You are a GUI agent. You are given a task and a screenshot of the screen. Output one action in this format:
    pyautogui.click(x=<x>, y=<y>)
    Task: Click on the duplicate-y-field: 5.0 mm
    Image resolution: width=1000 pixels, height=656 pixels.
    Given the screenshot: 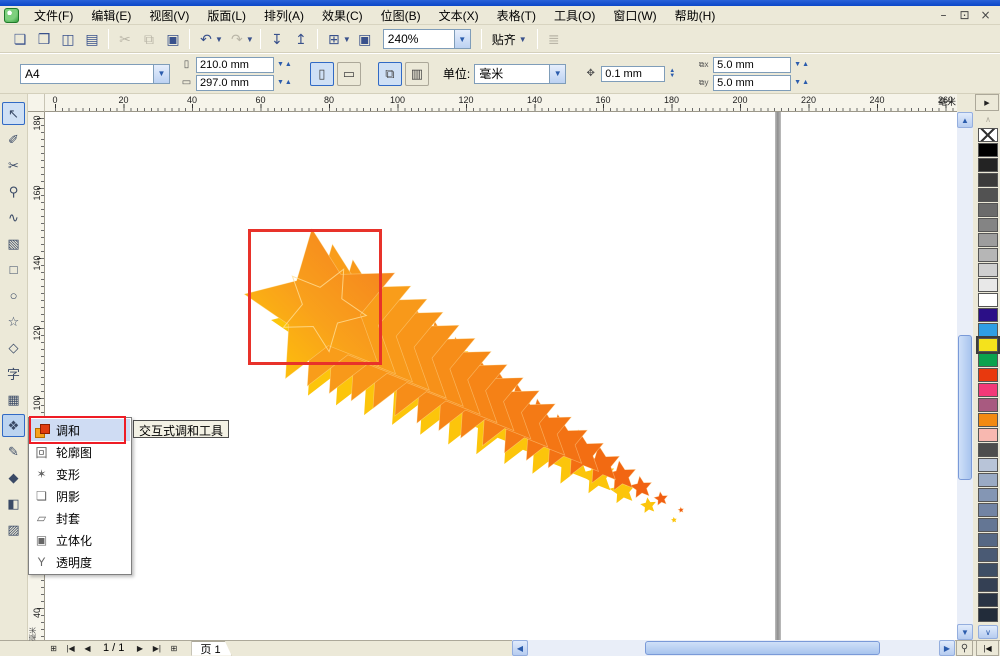 What is the action you would take?
    pyautogui.click(x=752, y=82)
    